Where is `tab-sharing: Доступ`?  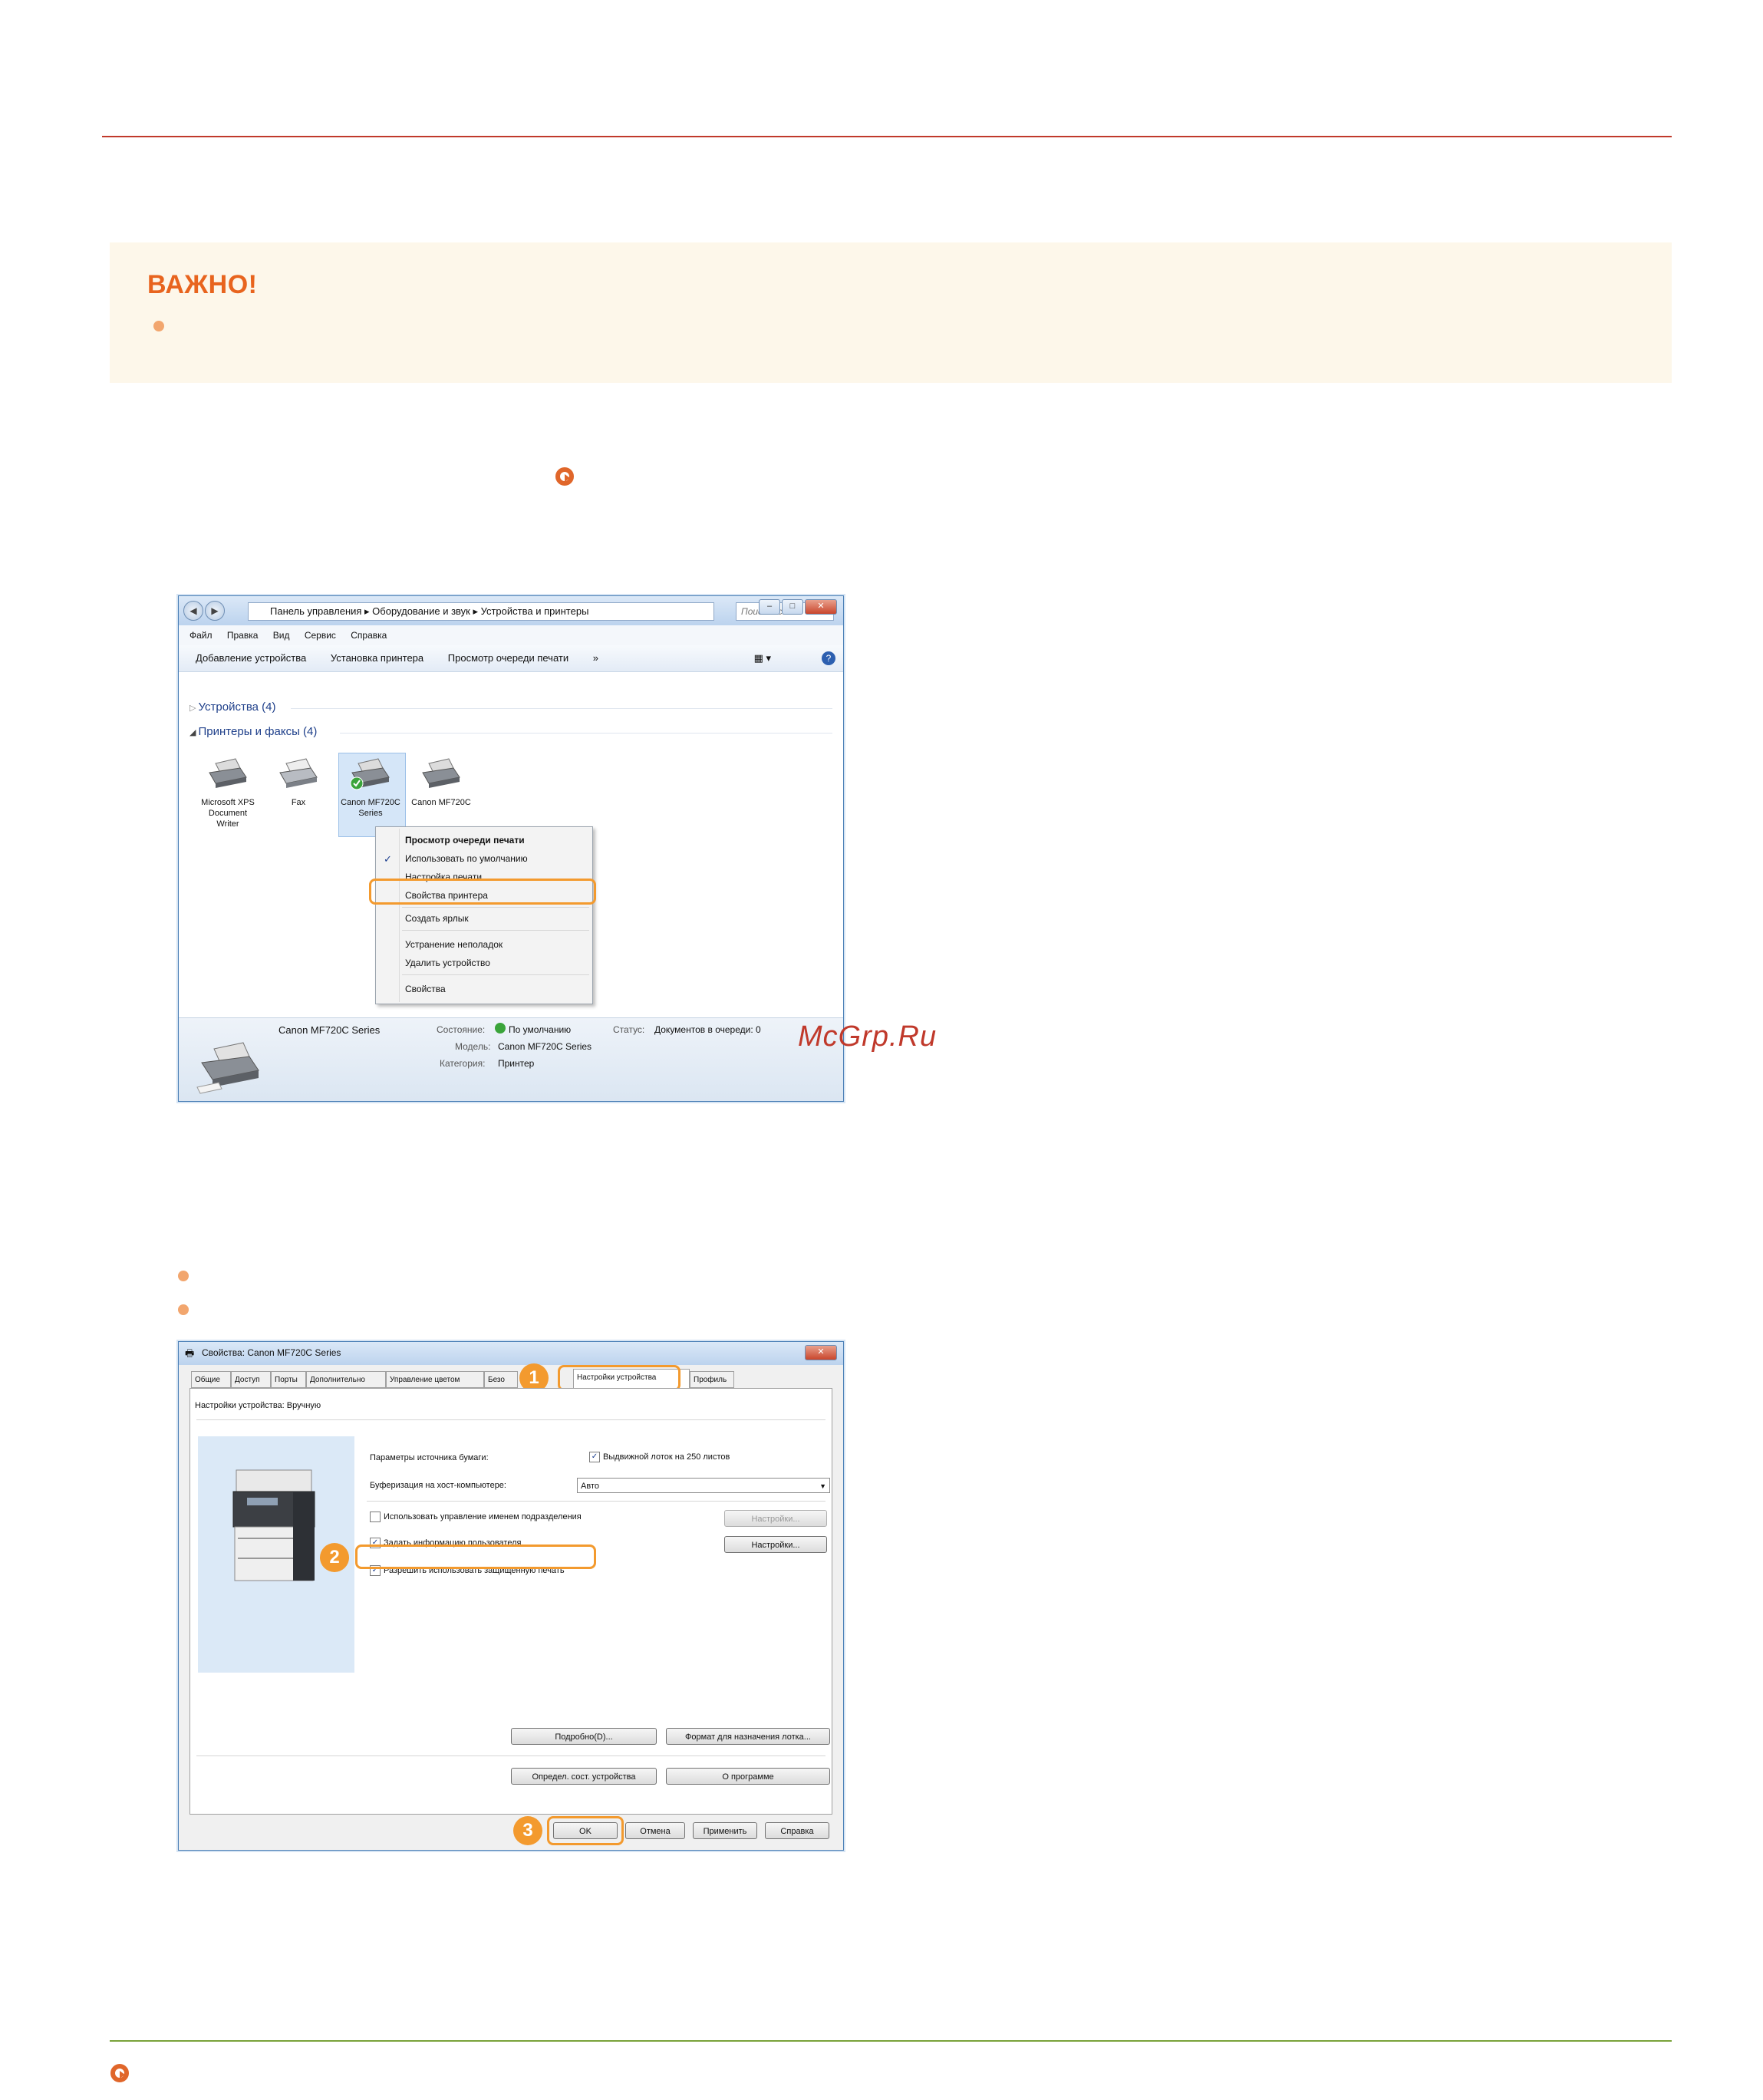
tab-sharing: Доступ is located at coordinates (251, 1379).